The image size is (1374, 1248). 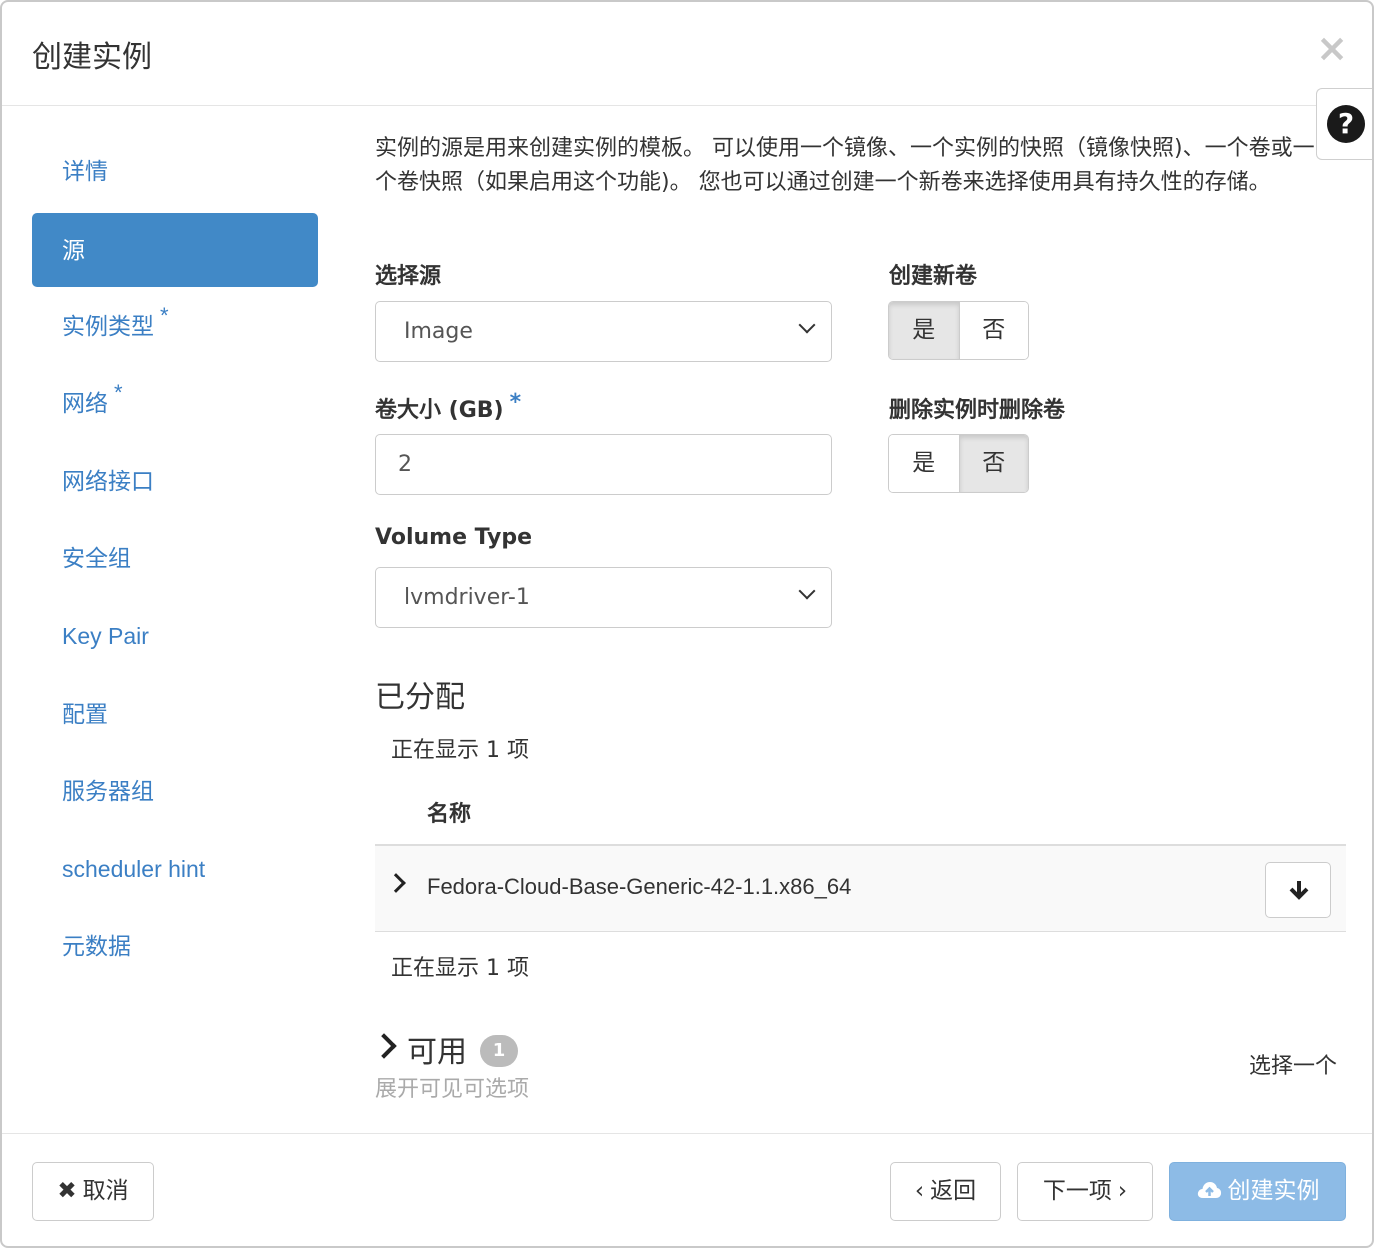 I want to click on allocated-count-bottom: 正在显示 1 项, so click(x=460, y=968).